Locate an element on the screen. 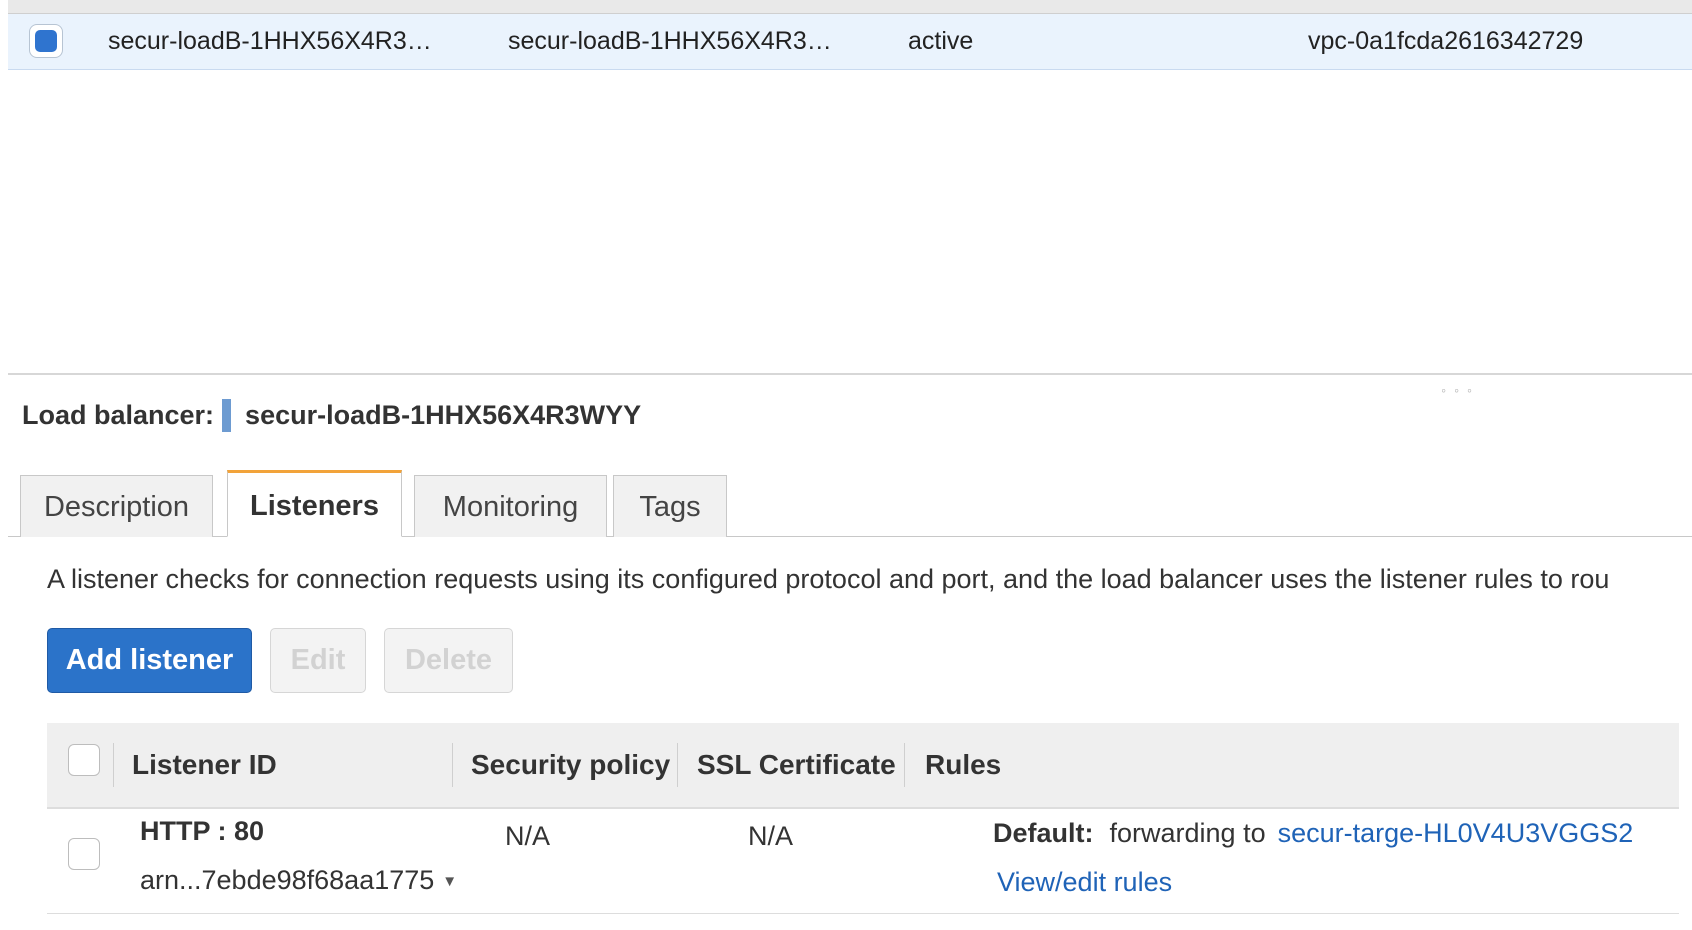 The width and height of the screenshot is (1692, 930). title-marker is located at coordinates (227, 415).